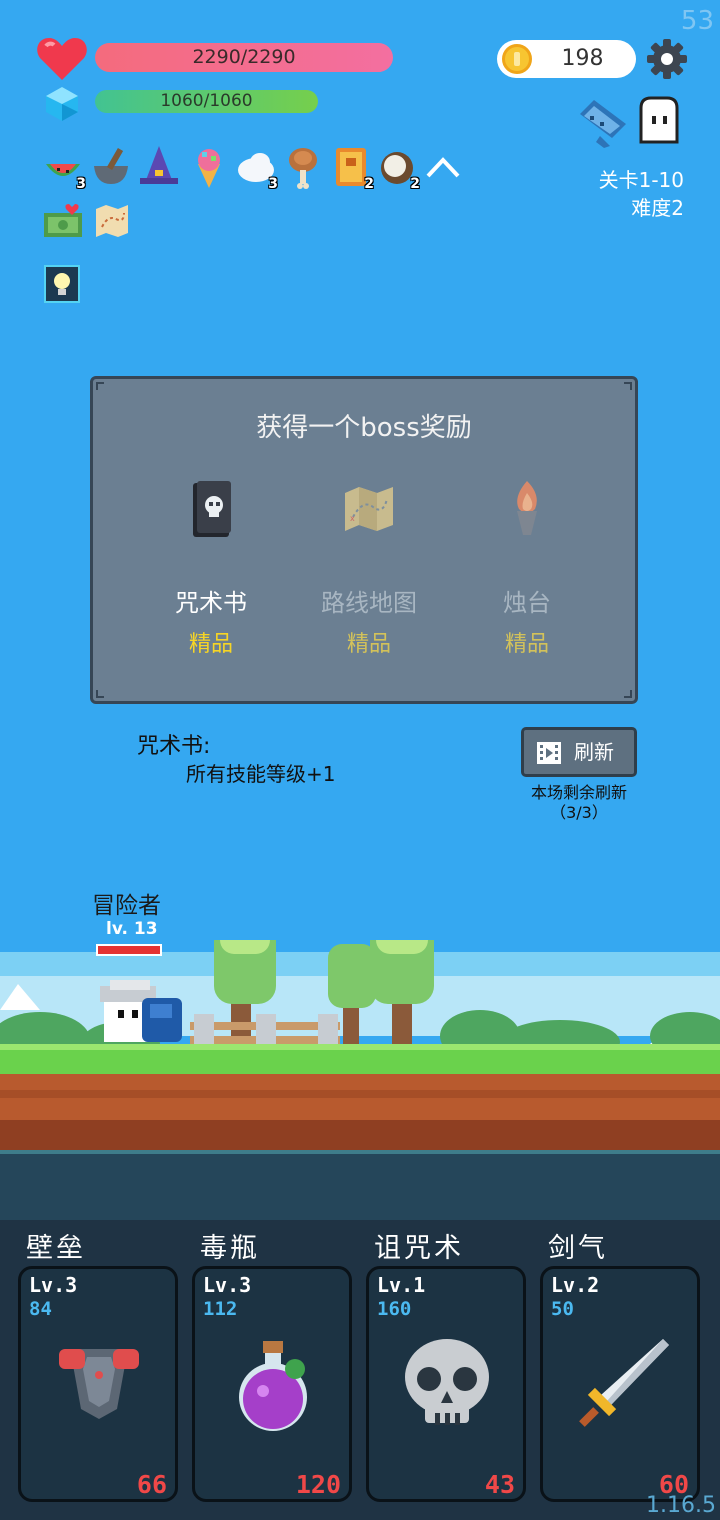 The height and width of the screenshot is (1520, 720). I want to click on skill-title: 剑气, so click(578, 1248).